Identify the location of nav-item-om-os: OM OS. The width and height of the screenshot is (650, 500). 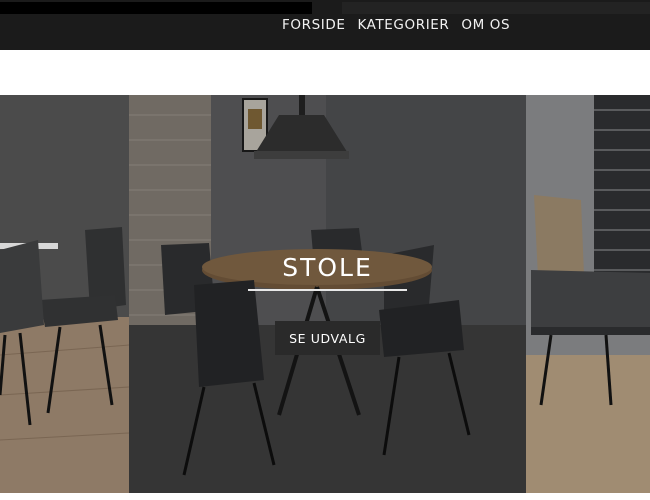
(485, 25).